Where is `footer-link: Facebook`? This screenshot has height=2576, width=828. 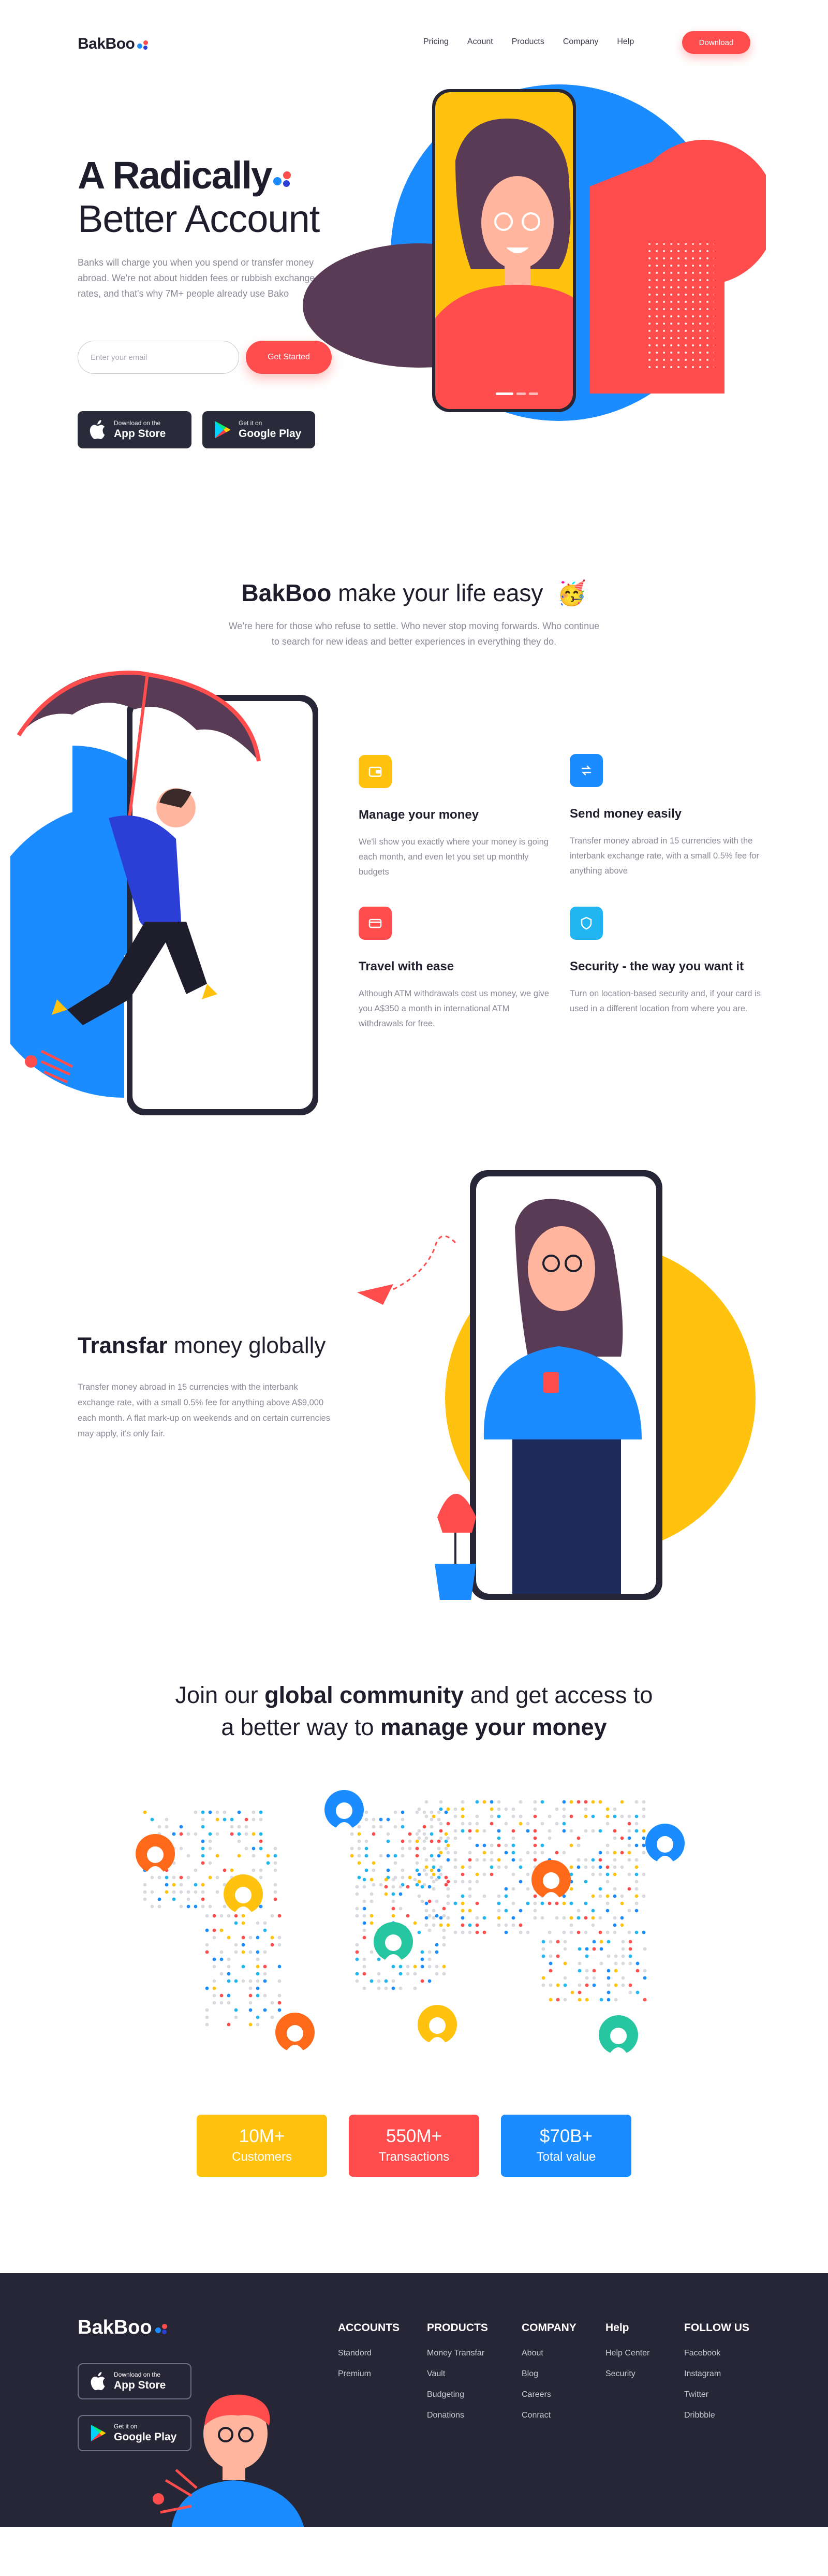
footer-link: Facebook is located at coordinates (716, 2354).